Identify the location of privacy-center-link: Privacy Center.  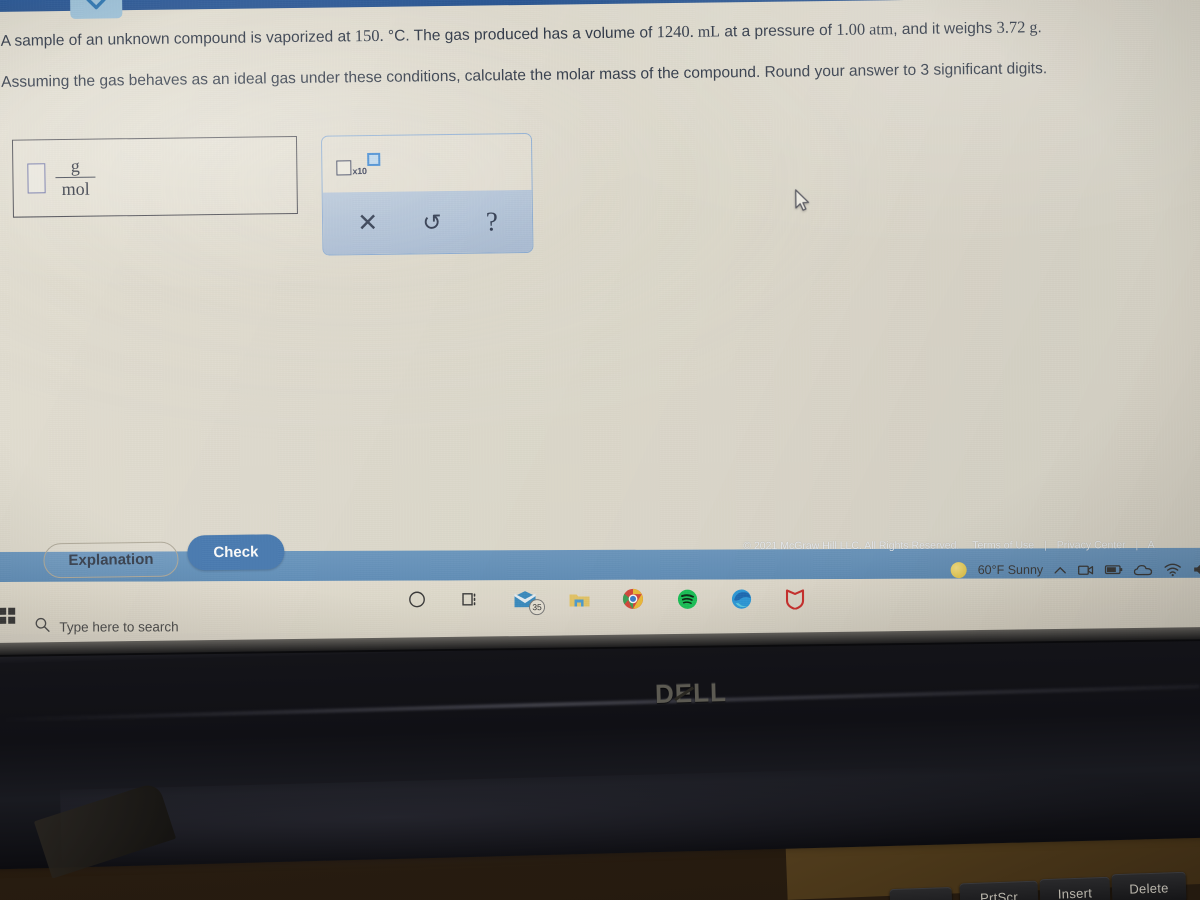
(1091, 545).